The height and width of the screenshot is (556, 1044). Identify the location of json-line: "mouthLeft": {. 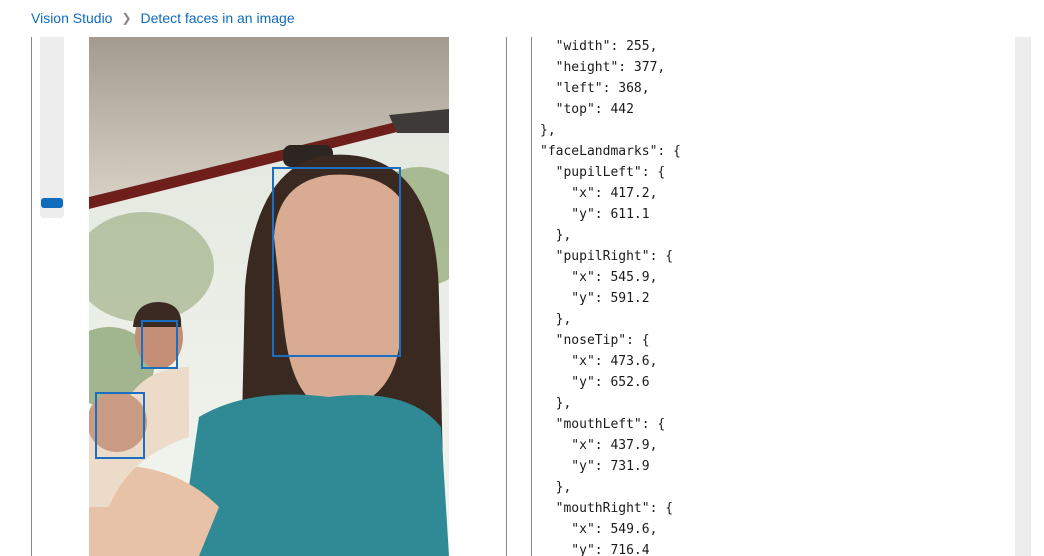
(603, 424).